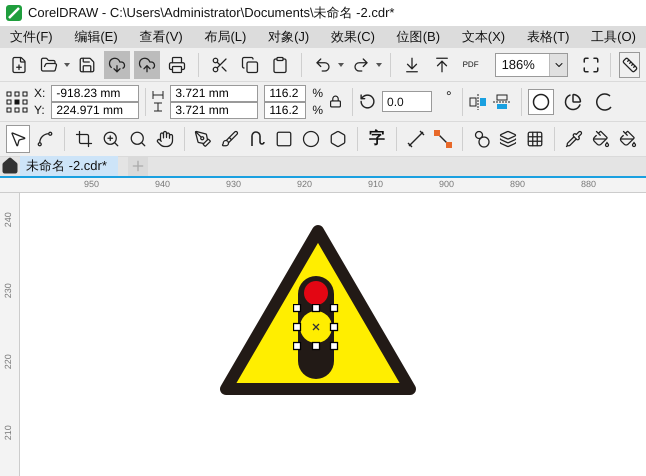  I want to click on pointer-icon, so click(18, 139).